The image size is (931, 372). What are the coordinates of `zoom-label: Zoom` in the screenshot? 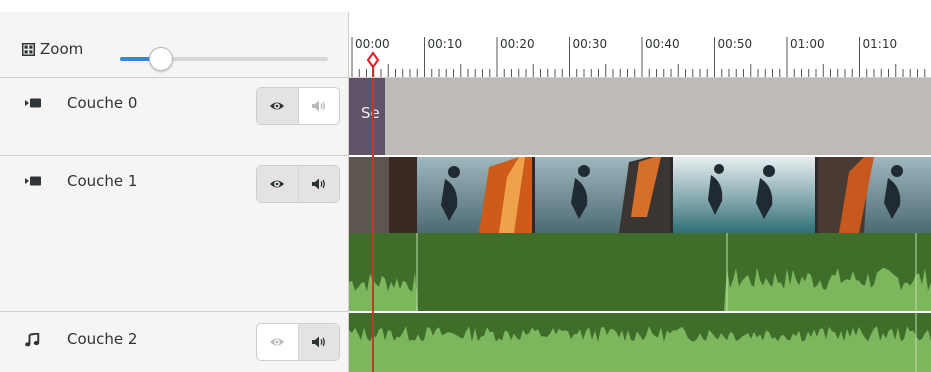 It's located at (62, 49).